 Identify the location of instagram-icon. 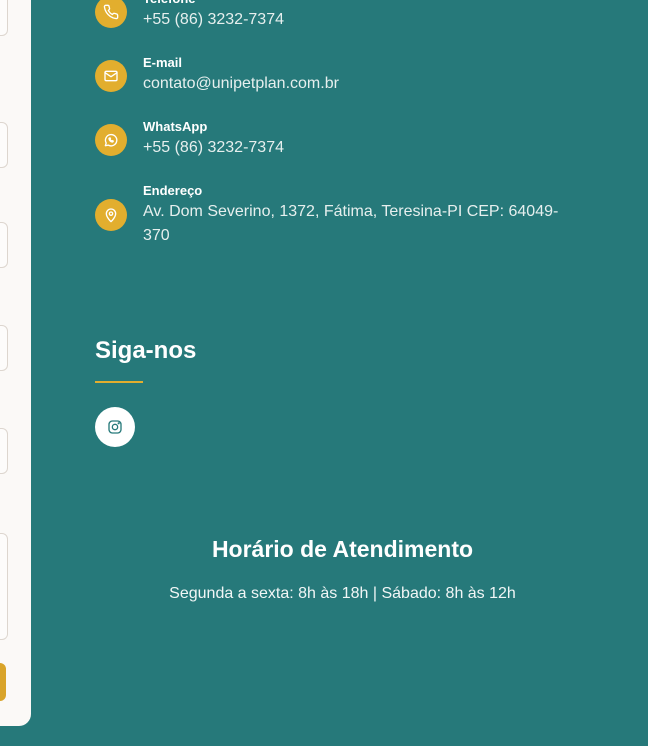
(115, 427).